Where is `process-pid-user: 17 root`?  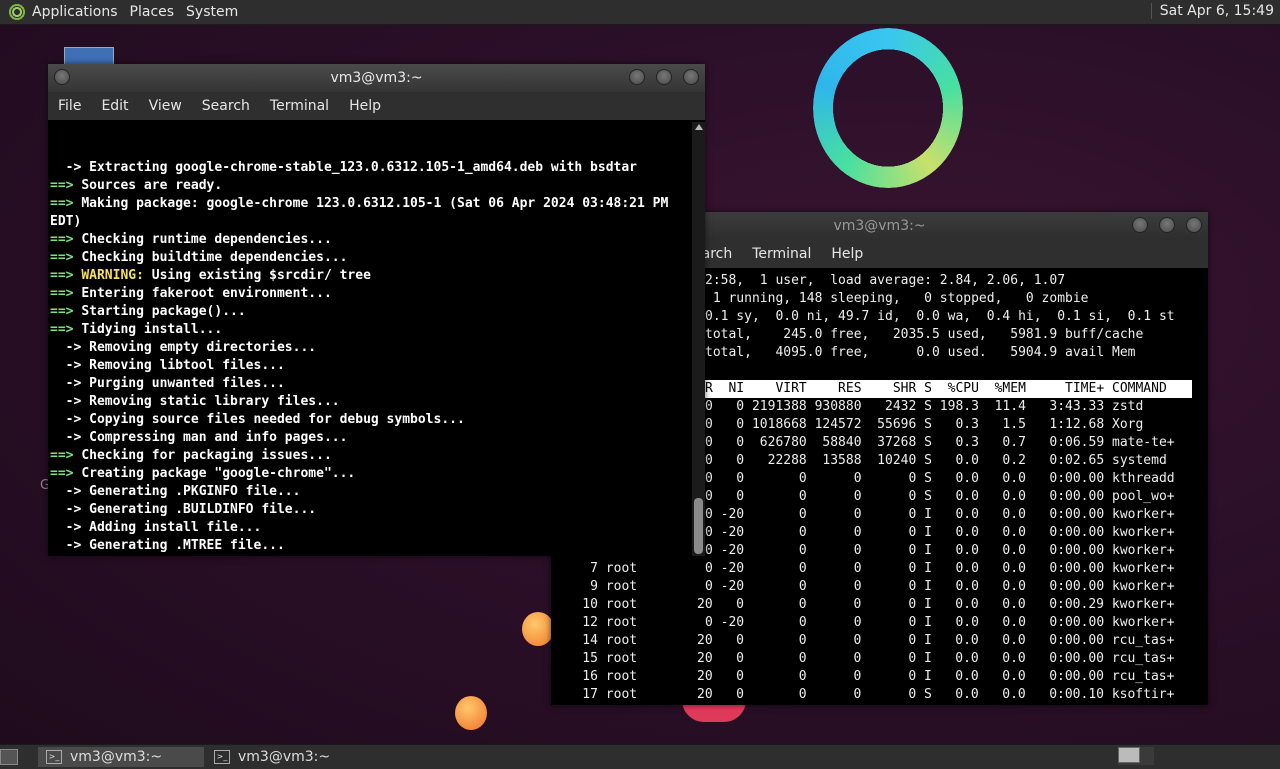
process-pid-user: 17 root is located at coordinates (594, 694).